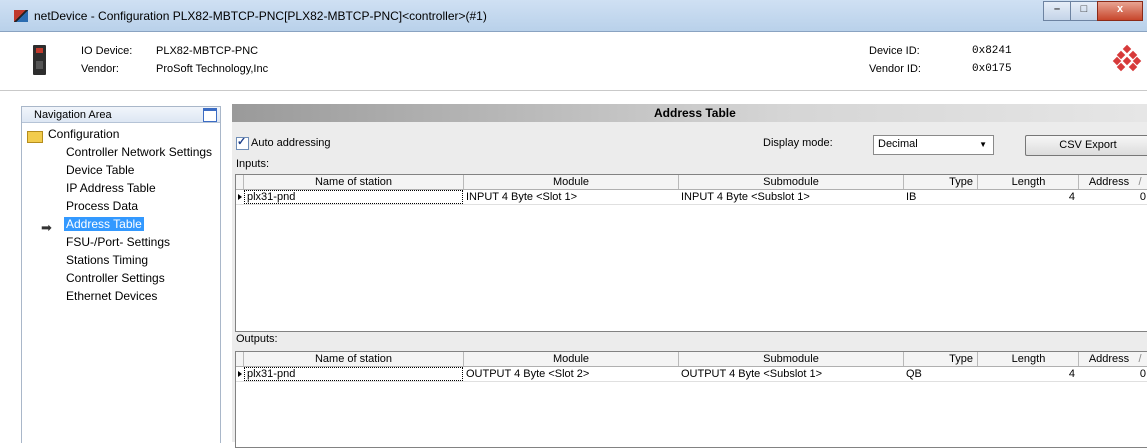  I want to click on restore-icon, so click(210, 115).